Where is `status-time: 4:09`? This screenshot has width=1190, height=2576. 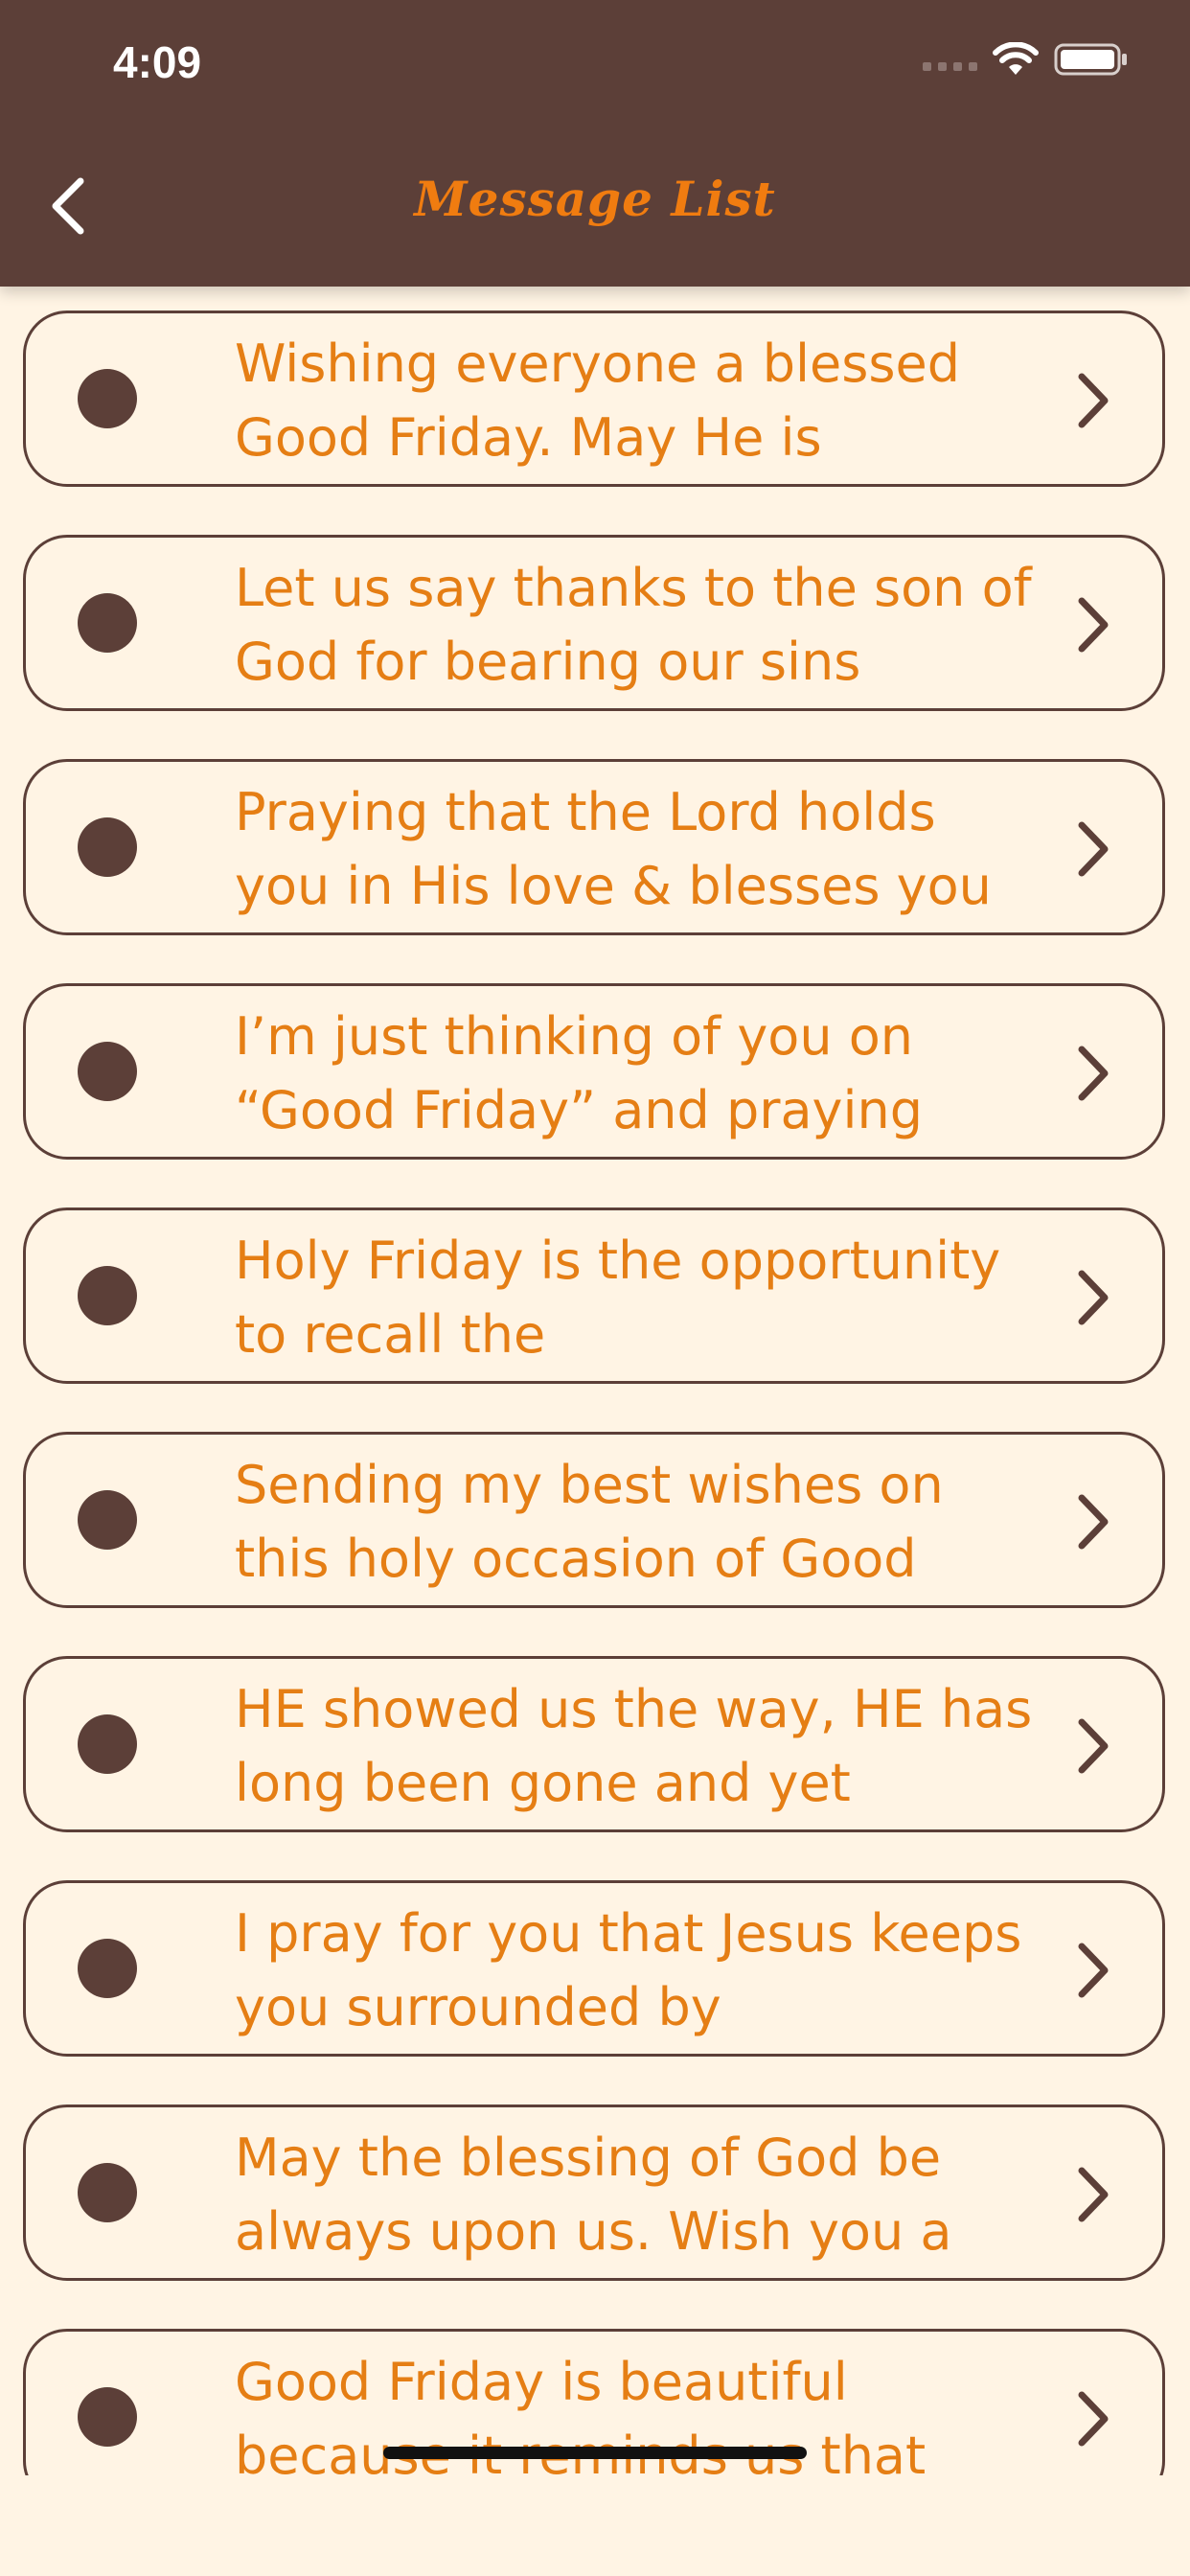
status-time: 4:09 is located at coordinates (158, 62).